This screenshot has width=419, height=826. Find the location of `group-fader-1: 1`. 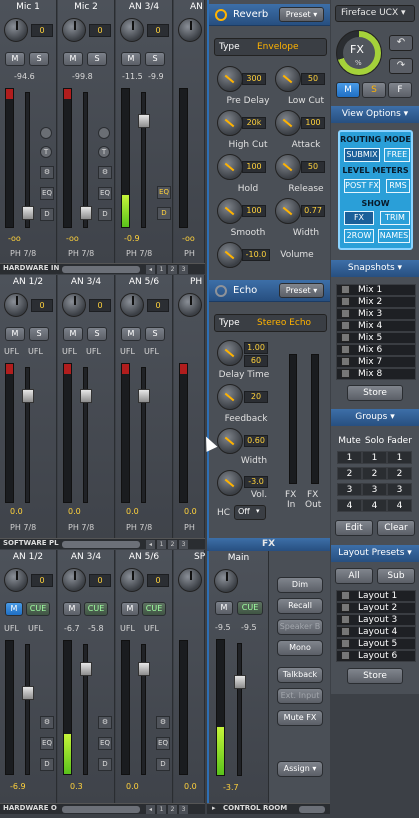

group-fader-1: 1 is located at coordinates (399, 457).